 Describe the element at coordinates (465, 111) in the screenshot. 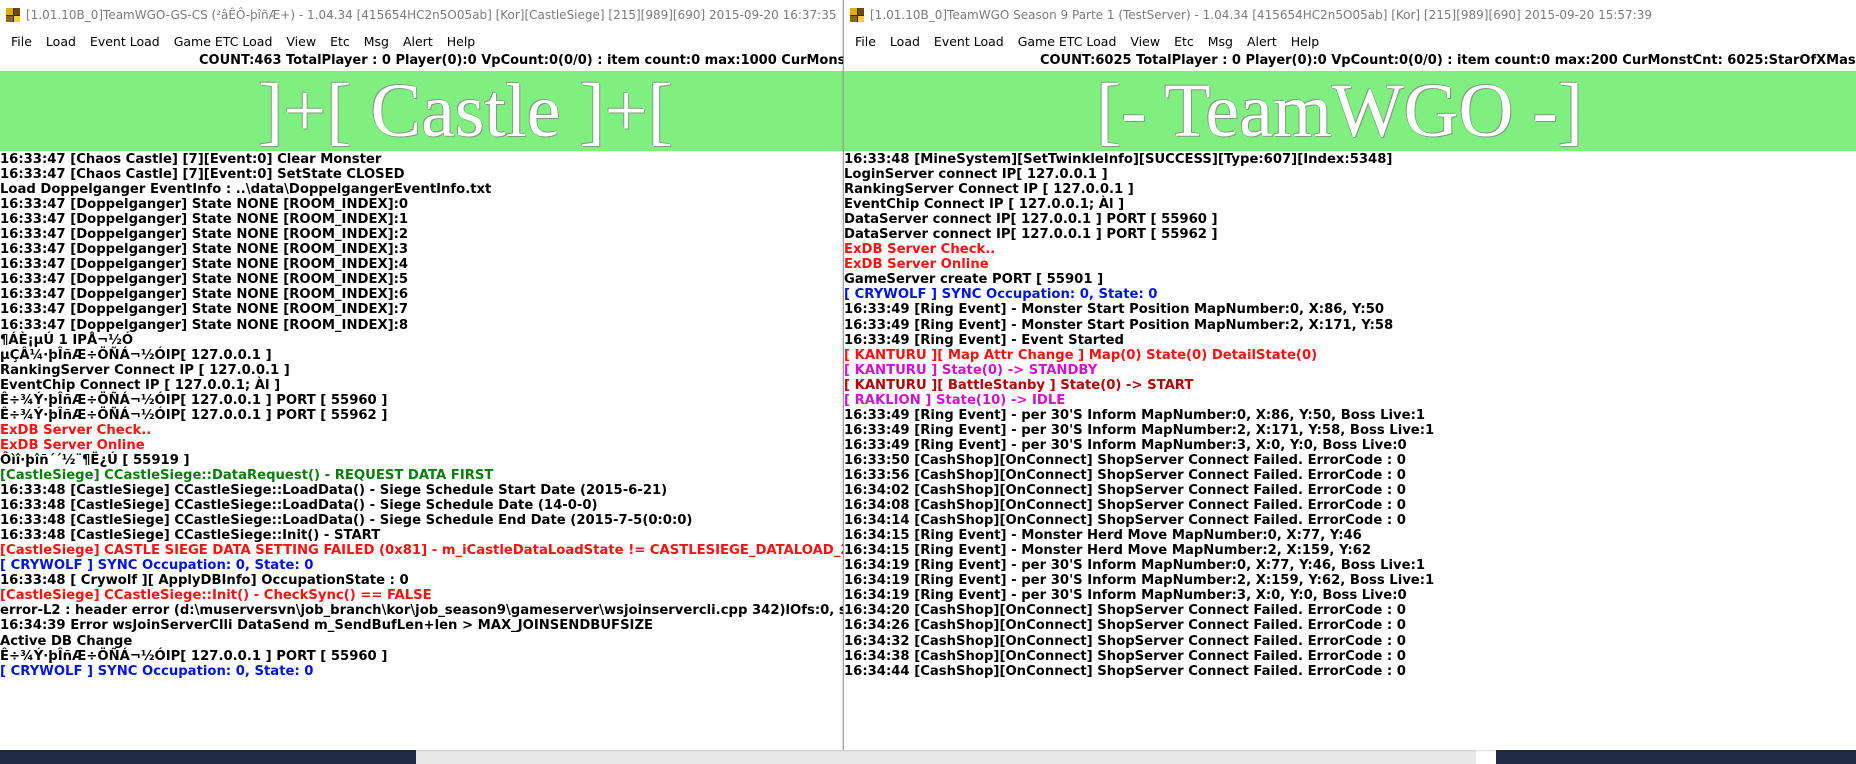

I see `banner-text: ]+[ Castle ]+[` at that location.